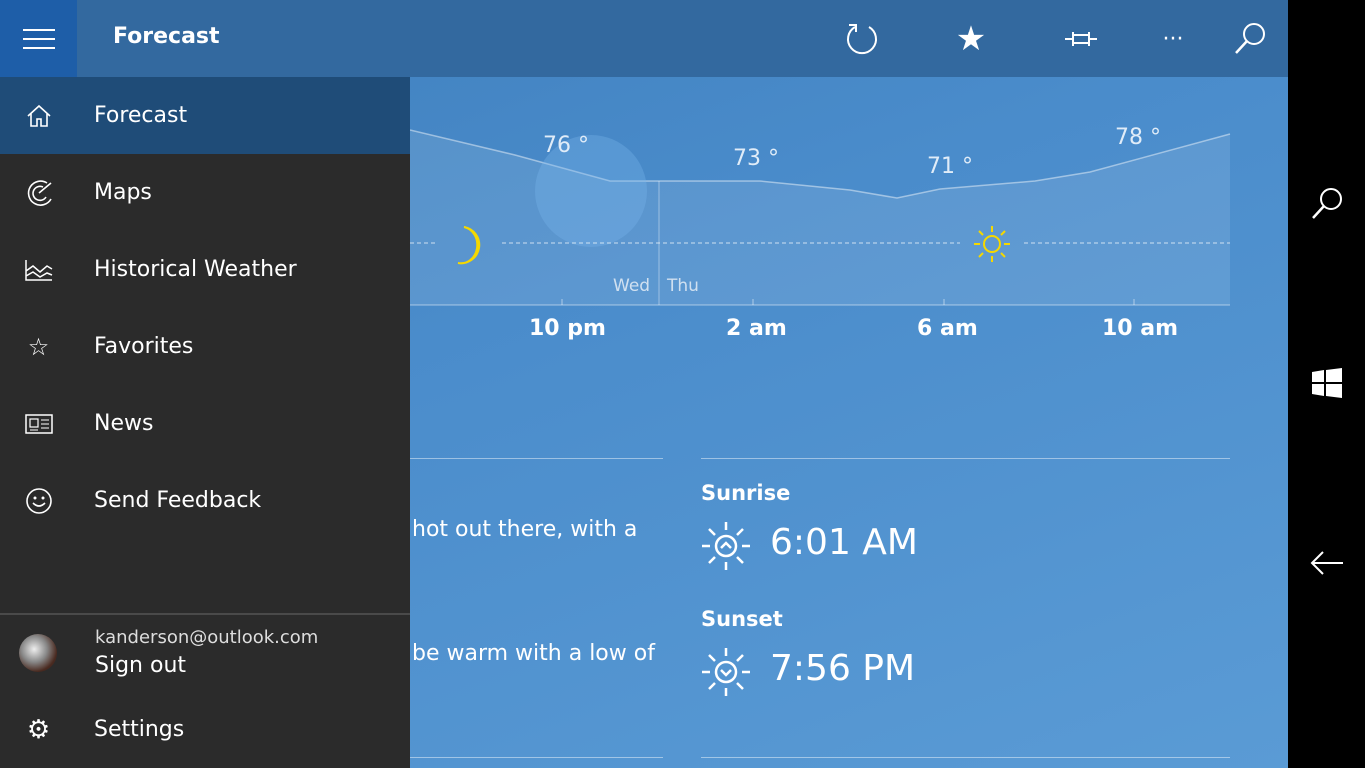  Describe the element at coordinates (195, 269) in the screenshot. I see `nav-label: Historical Weather` at that location.